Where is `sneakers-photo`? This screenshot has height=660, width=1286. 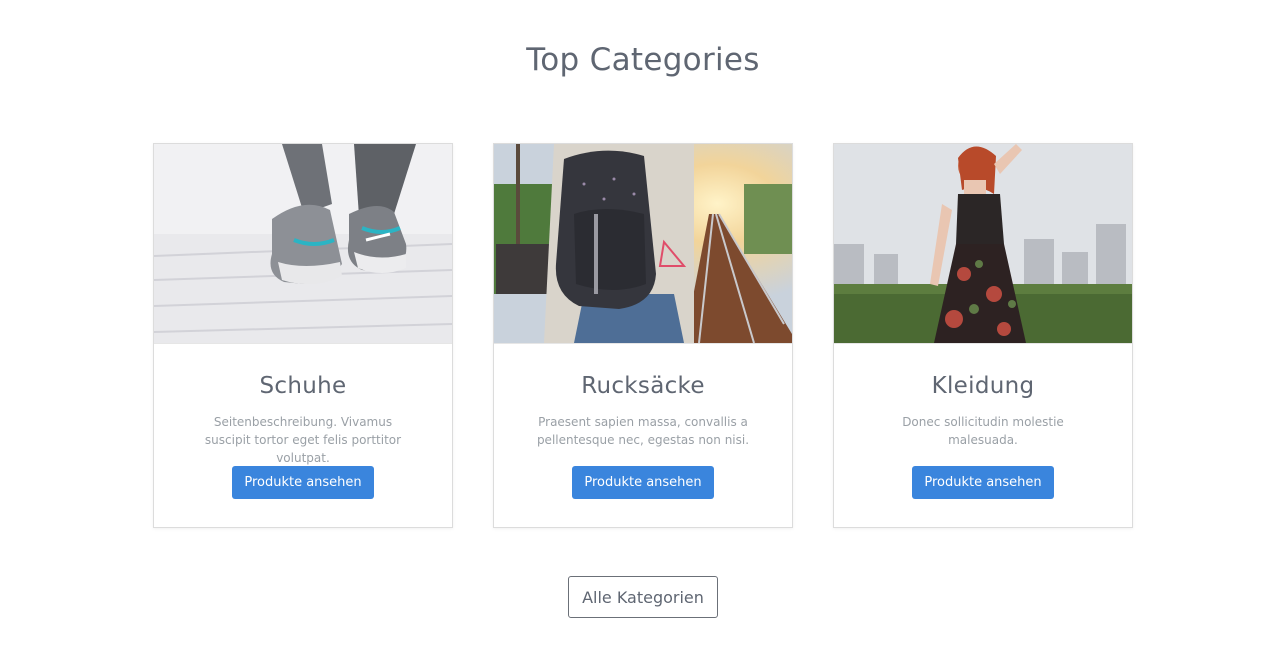
sneakers-photo is located at coordinates (303, 244).